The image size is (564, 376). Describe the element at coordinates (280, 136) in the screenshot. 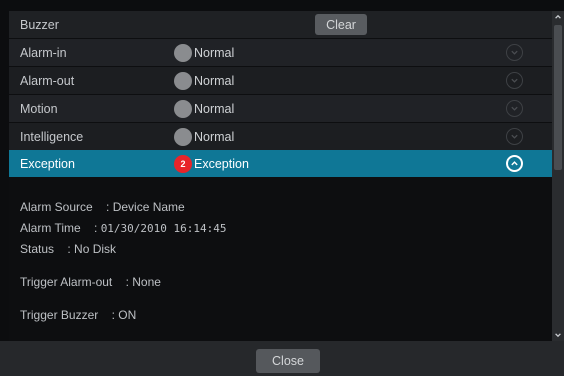

I see `alarm-row-intelligence: Intelligence Normal` at that location.